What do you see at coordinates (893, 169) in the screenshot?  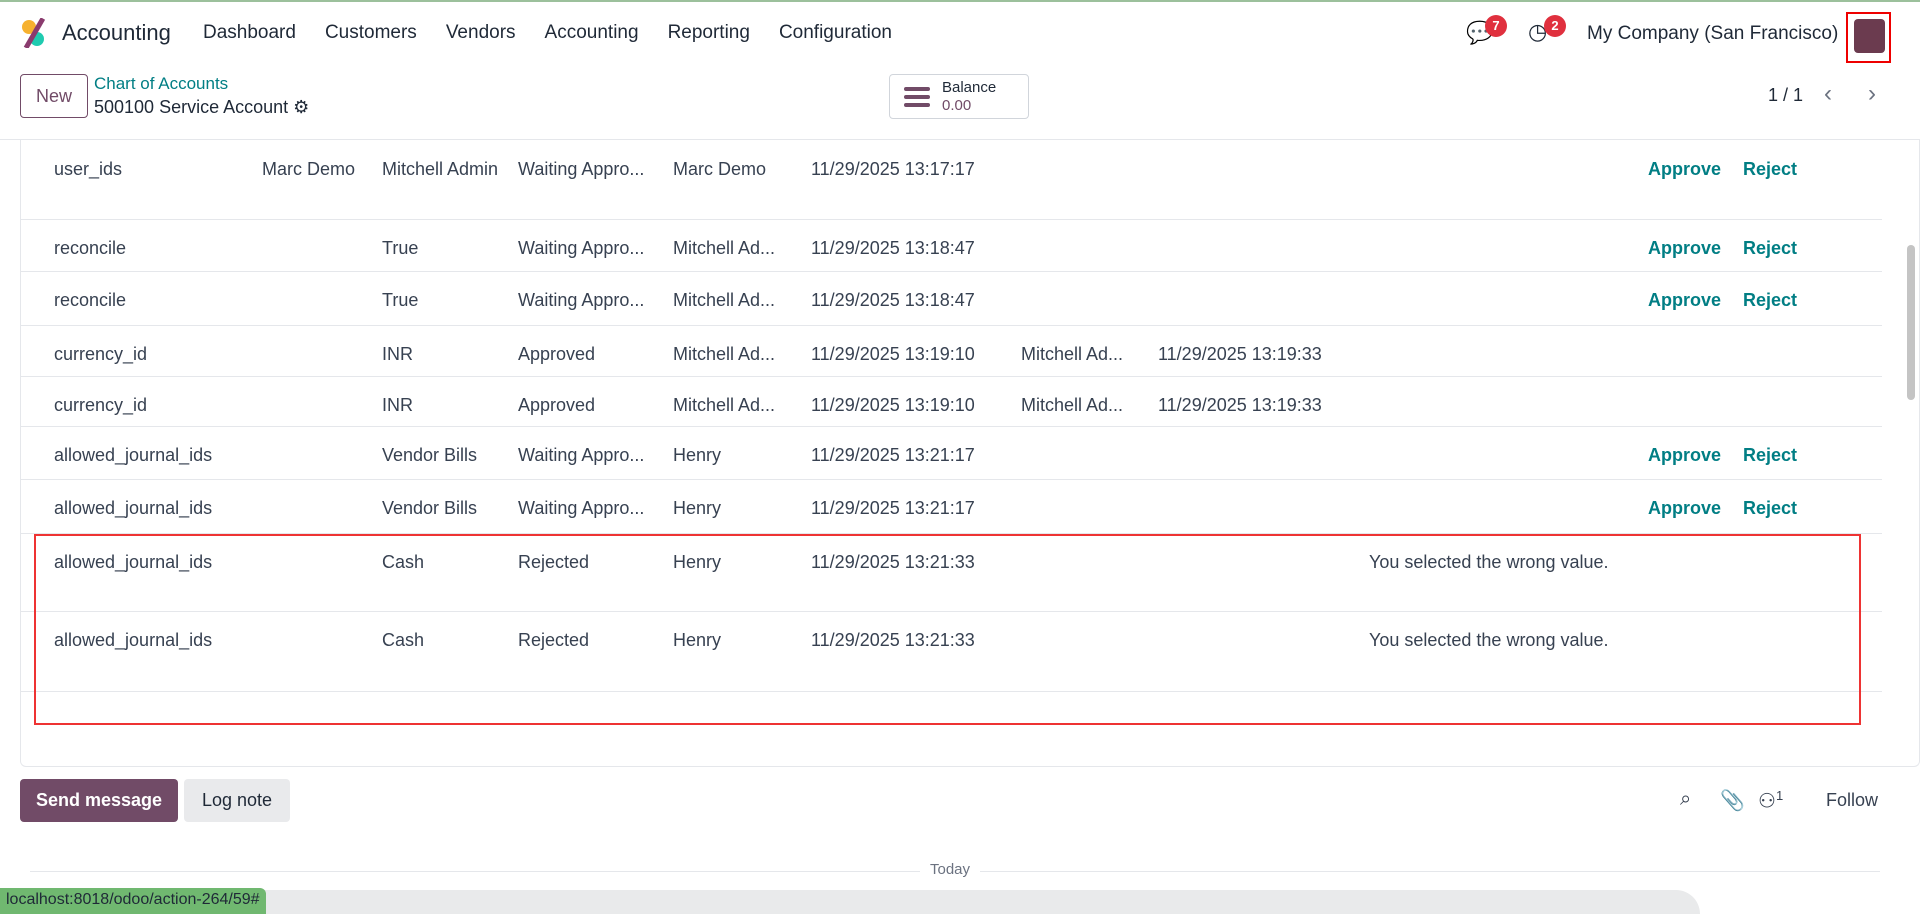 I see `cell-requested-on: 11/29/2025 13:17:17` at bounding box center [893, 169].